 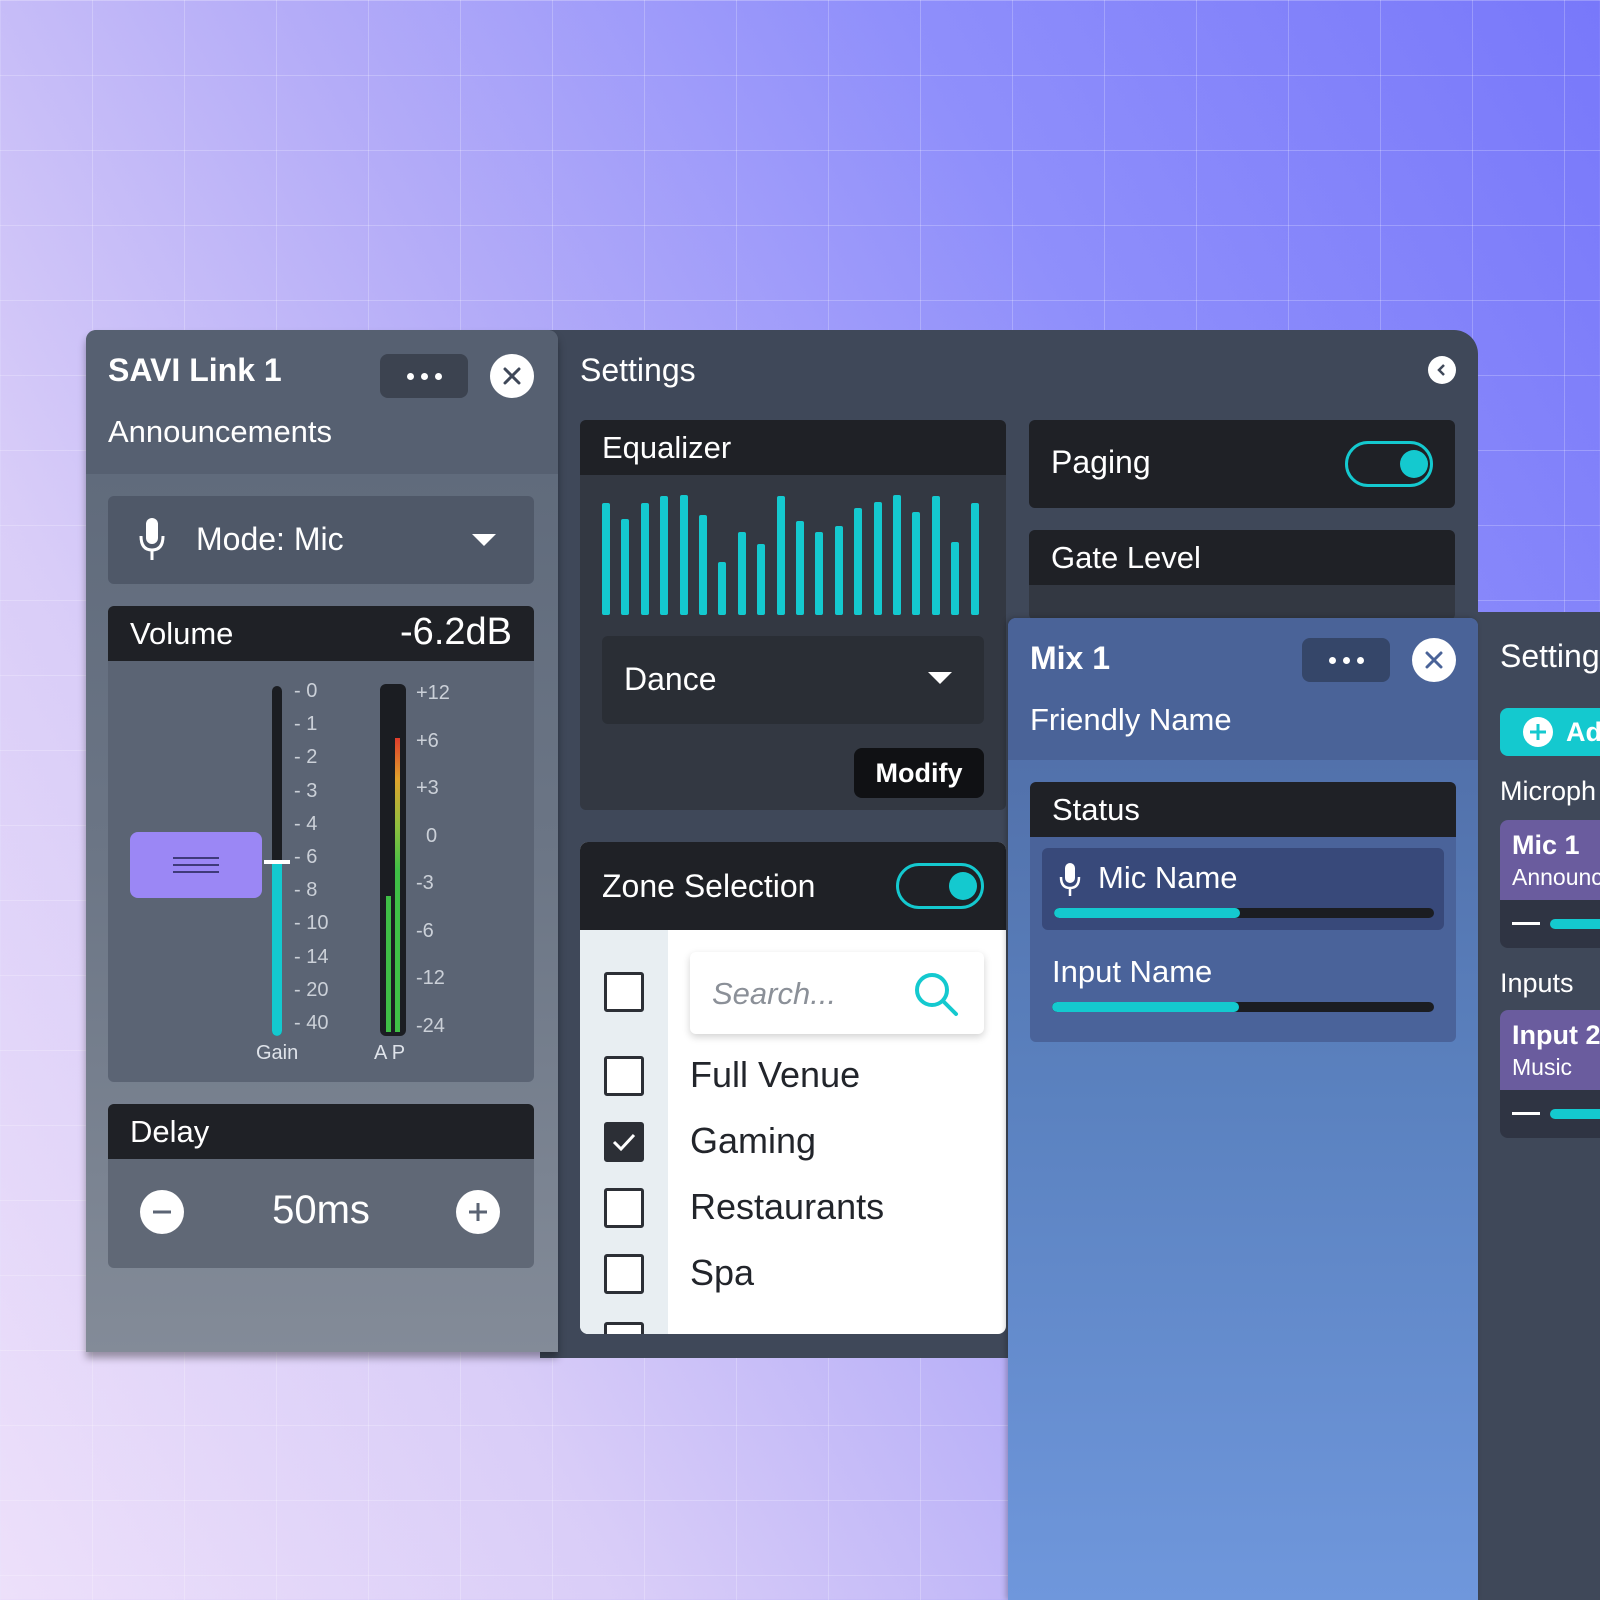 I want to click on zone-label: Full Venue, so click(x=775, y=1075).